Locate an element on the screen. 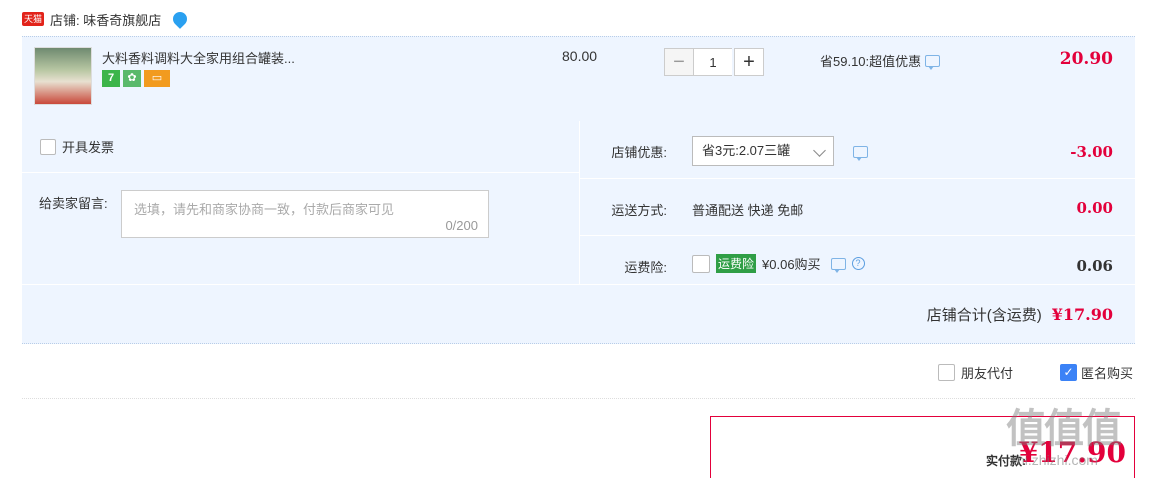 The image size is (1152, 478). item-promo: 省59.10:超值优惠 is located at coordinates (880, 60).